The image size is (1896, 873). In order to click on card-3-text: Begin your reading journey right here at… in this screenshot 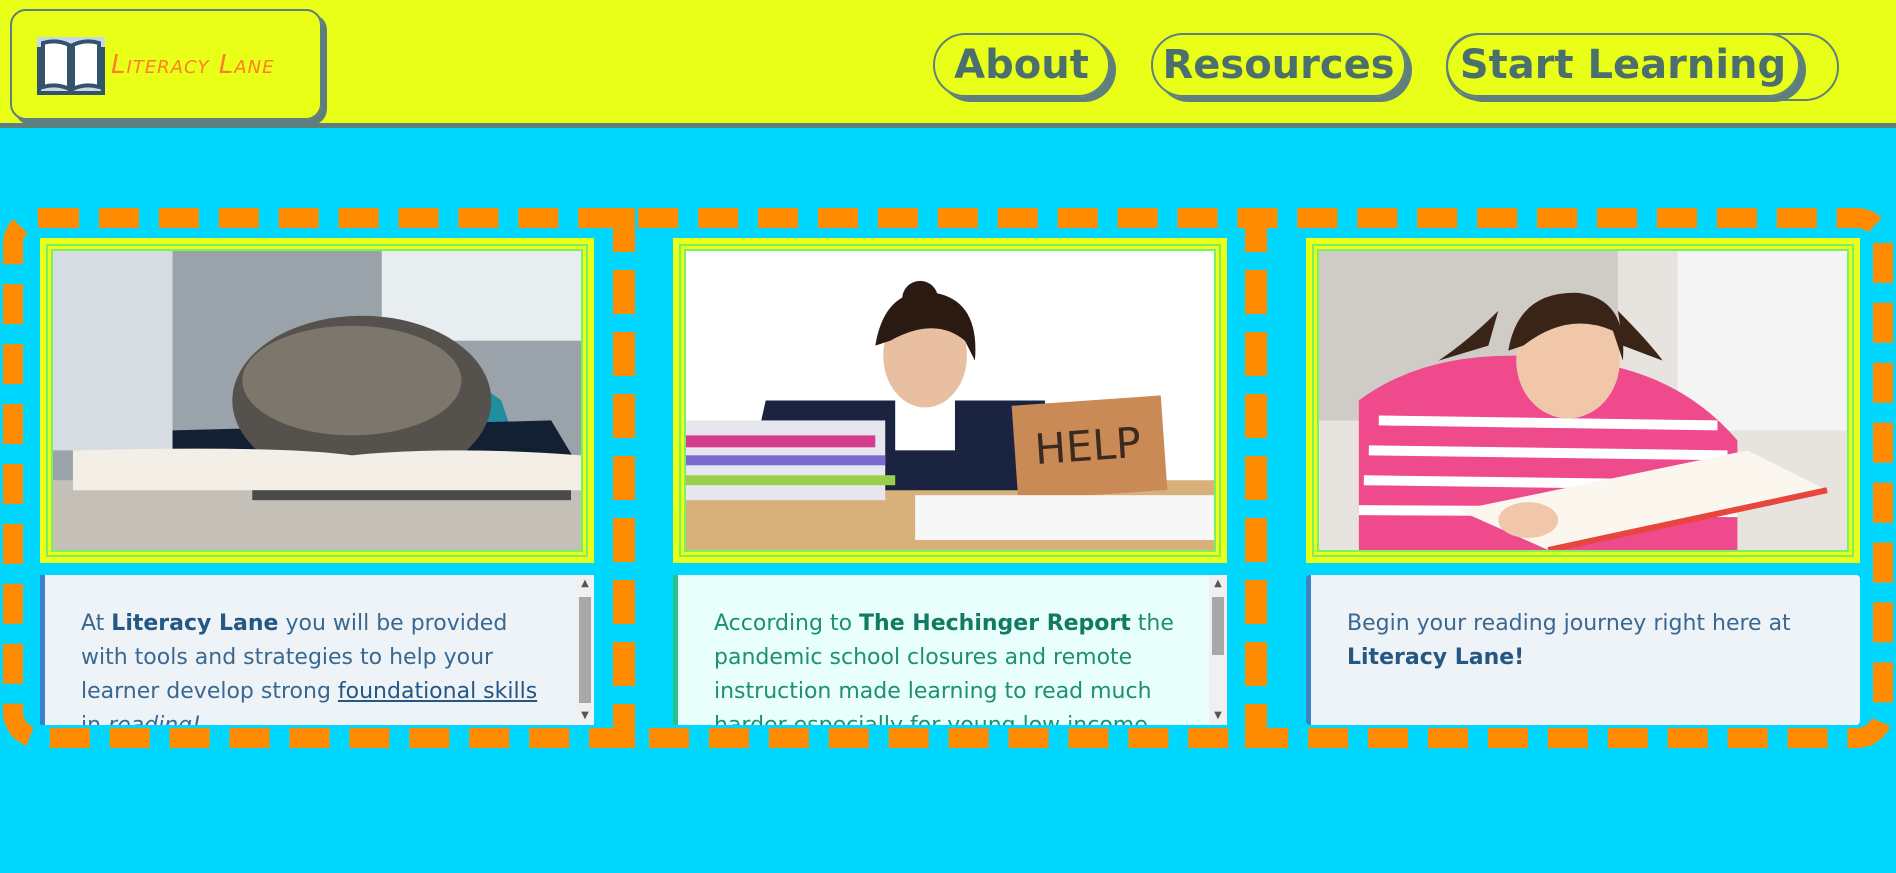, I will do `click(1583, 650)`.